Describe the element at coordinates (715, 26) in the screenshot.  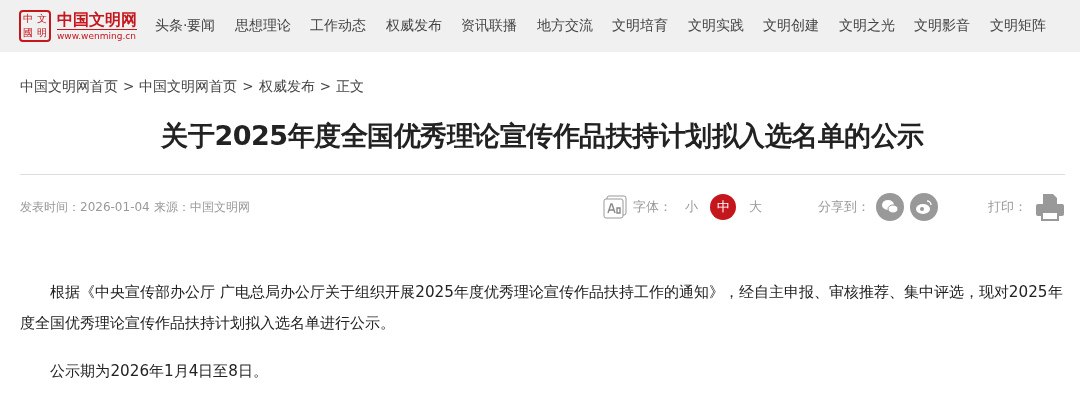
I see `nav-link: 文明实践` at that location.